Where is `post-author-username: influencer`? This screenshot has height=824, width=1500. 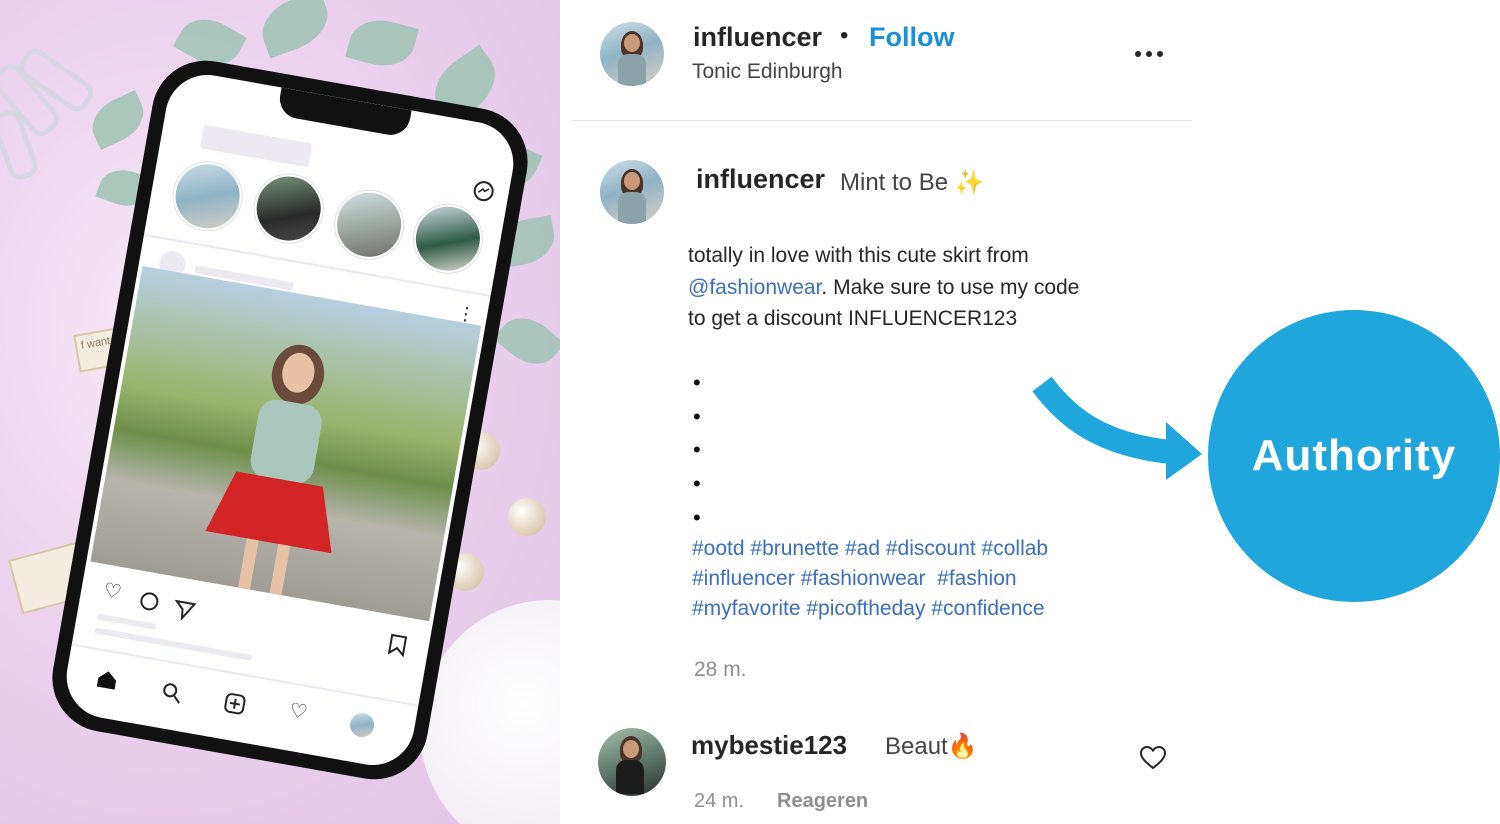 post-author-username: influencer is located at coordinates (757, 37).